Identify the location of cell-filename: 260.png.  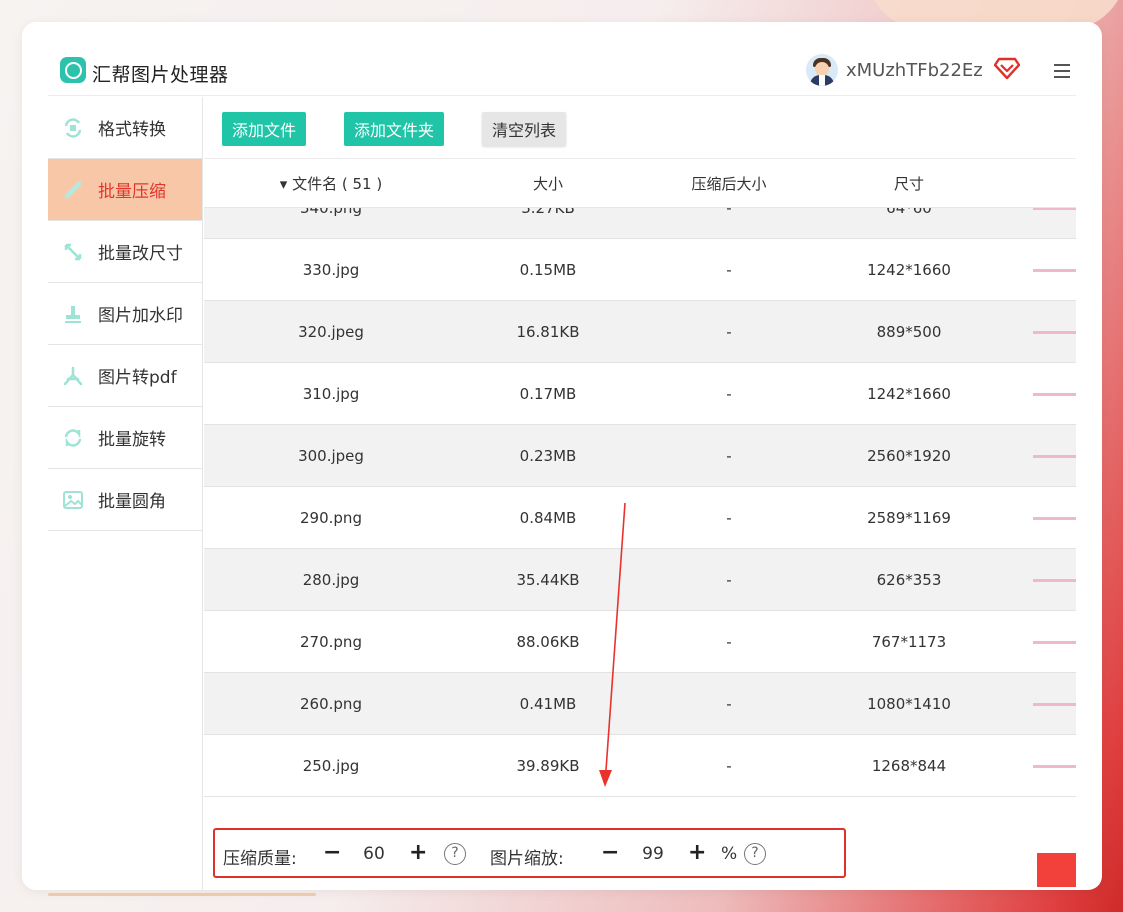
(331, 704).